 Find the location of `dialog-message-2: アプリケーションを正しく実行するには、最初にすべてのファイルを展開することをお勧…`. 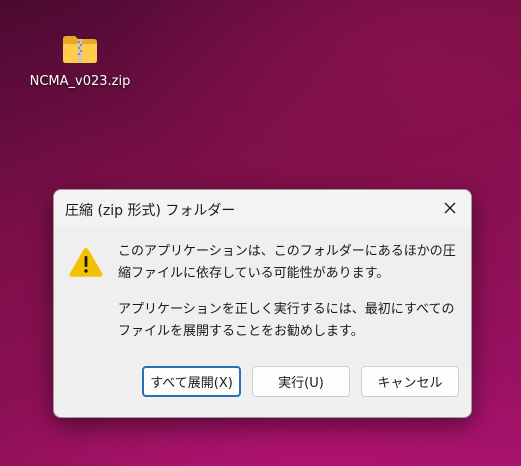

dialog-message-2: アプリケーションを正しく実行するには、最初にすべてのファイルを展開することをお勧… is located at coordinates (286, 320).